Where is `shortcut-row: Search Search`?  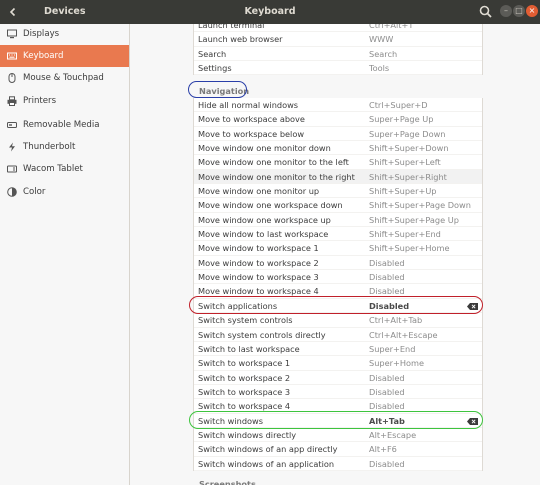 shortcut-row: Search Search is located at coordinates (338, 54).